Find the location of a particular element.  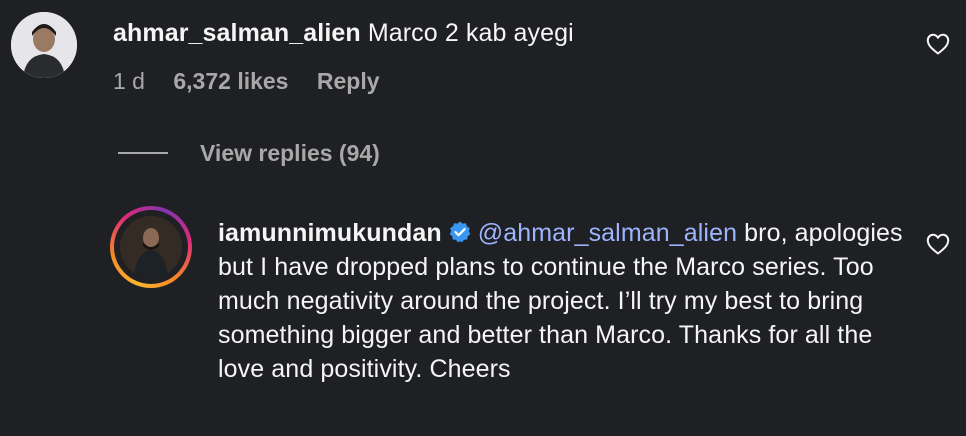

comment-1-time: 1 d is located at coordinates (129, 81).